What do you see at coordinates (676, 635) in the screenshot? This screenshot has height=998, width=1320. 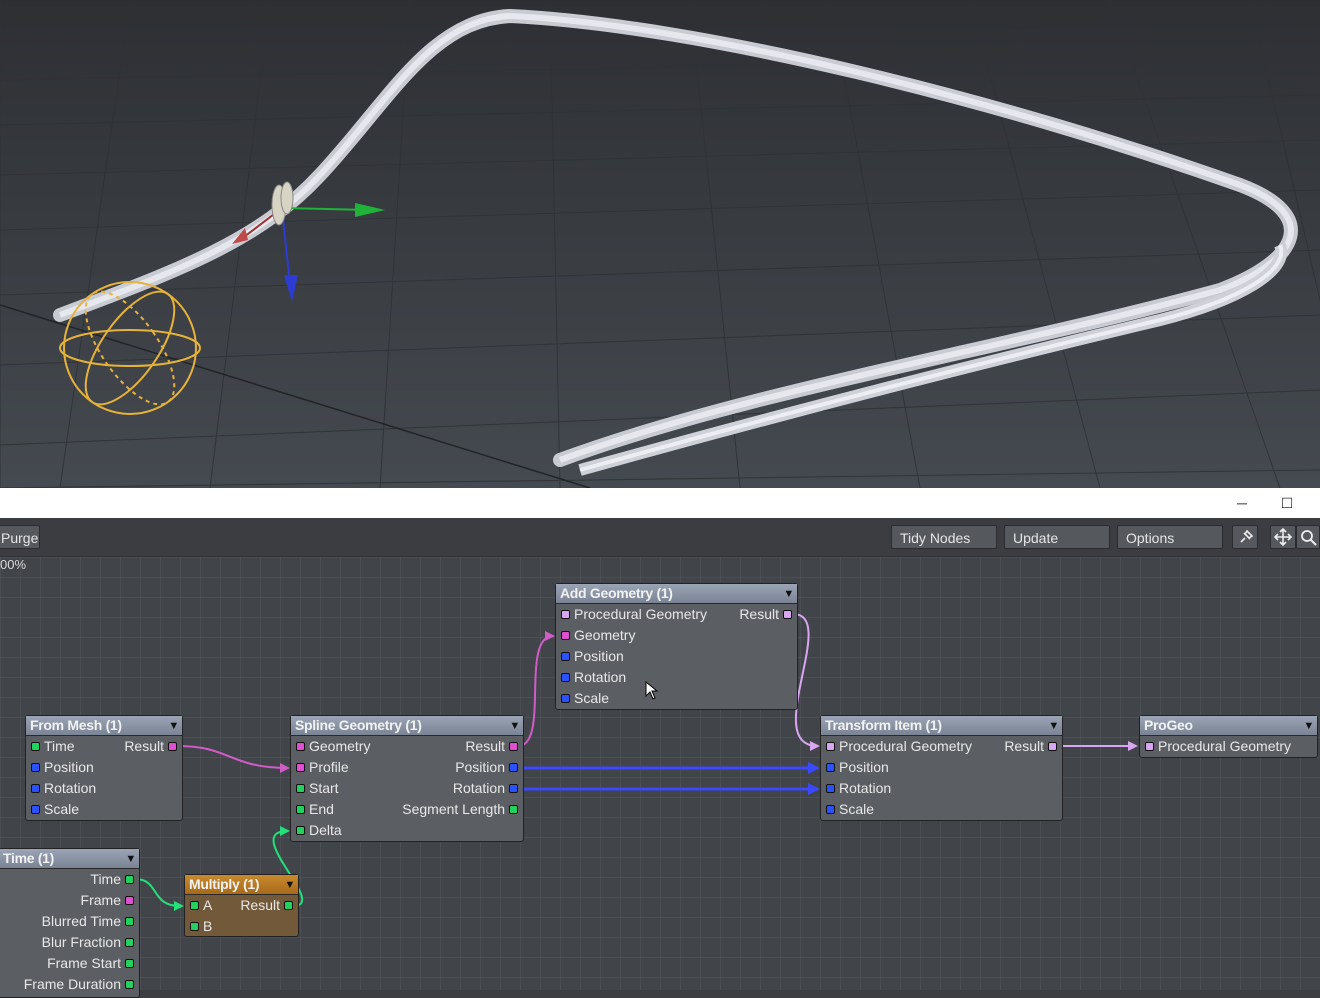 I see `port-row: Geometry` at bounding box center [676, 635].